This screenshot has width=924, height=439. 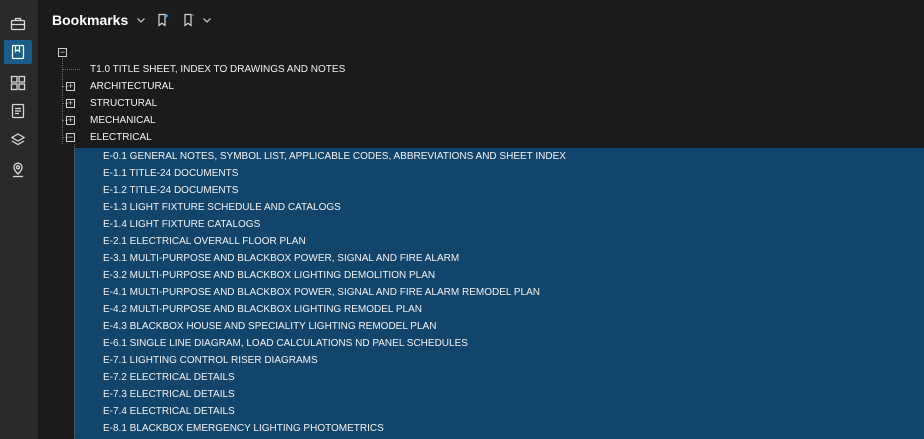 I want to click on bookmark-panel-icon, so click(x=18, y=52).